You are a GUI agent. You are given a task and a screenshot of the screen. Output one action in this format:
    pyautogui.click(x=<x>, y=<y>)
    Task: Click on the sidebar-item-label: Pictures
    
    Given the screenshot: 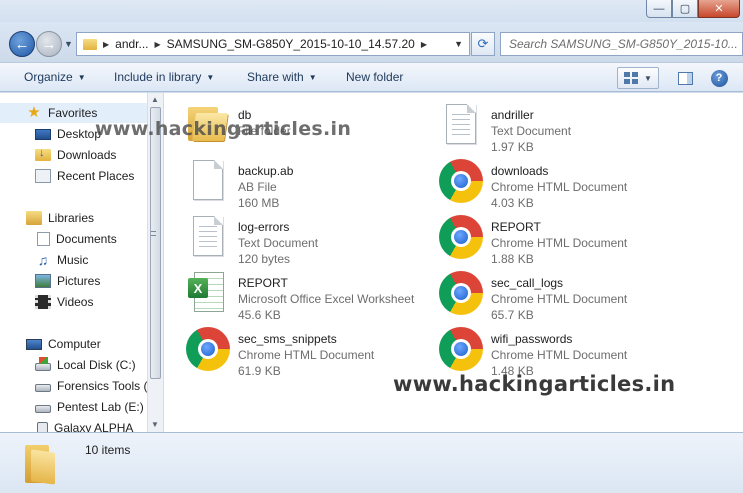 What is the action you would take?
    pyautogui.click(x=79, y=281)
    